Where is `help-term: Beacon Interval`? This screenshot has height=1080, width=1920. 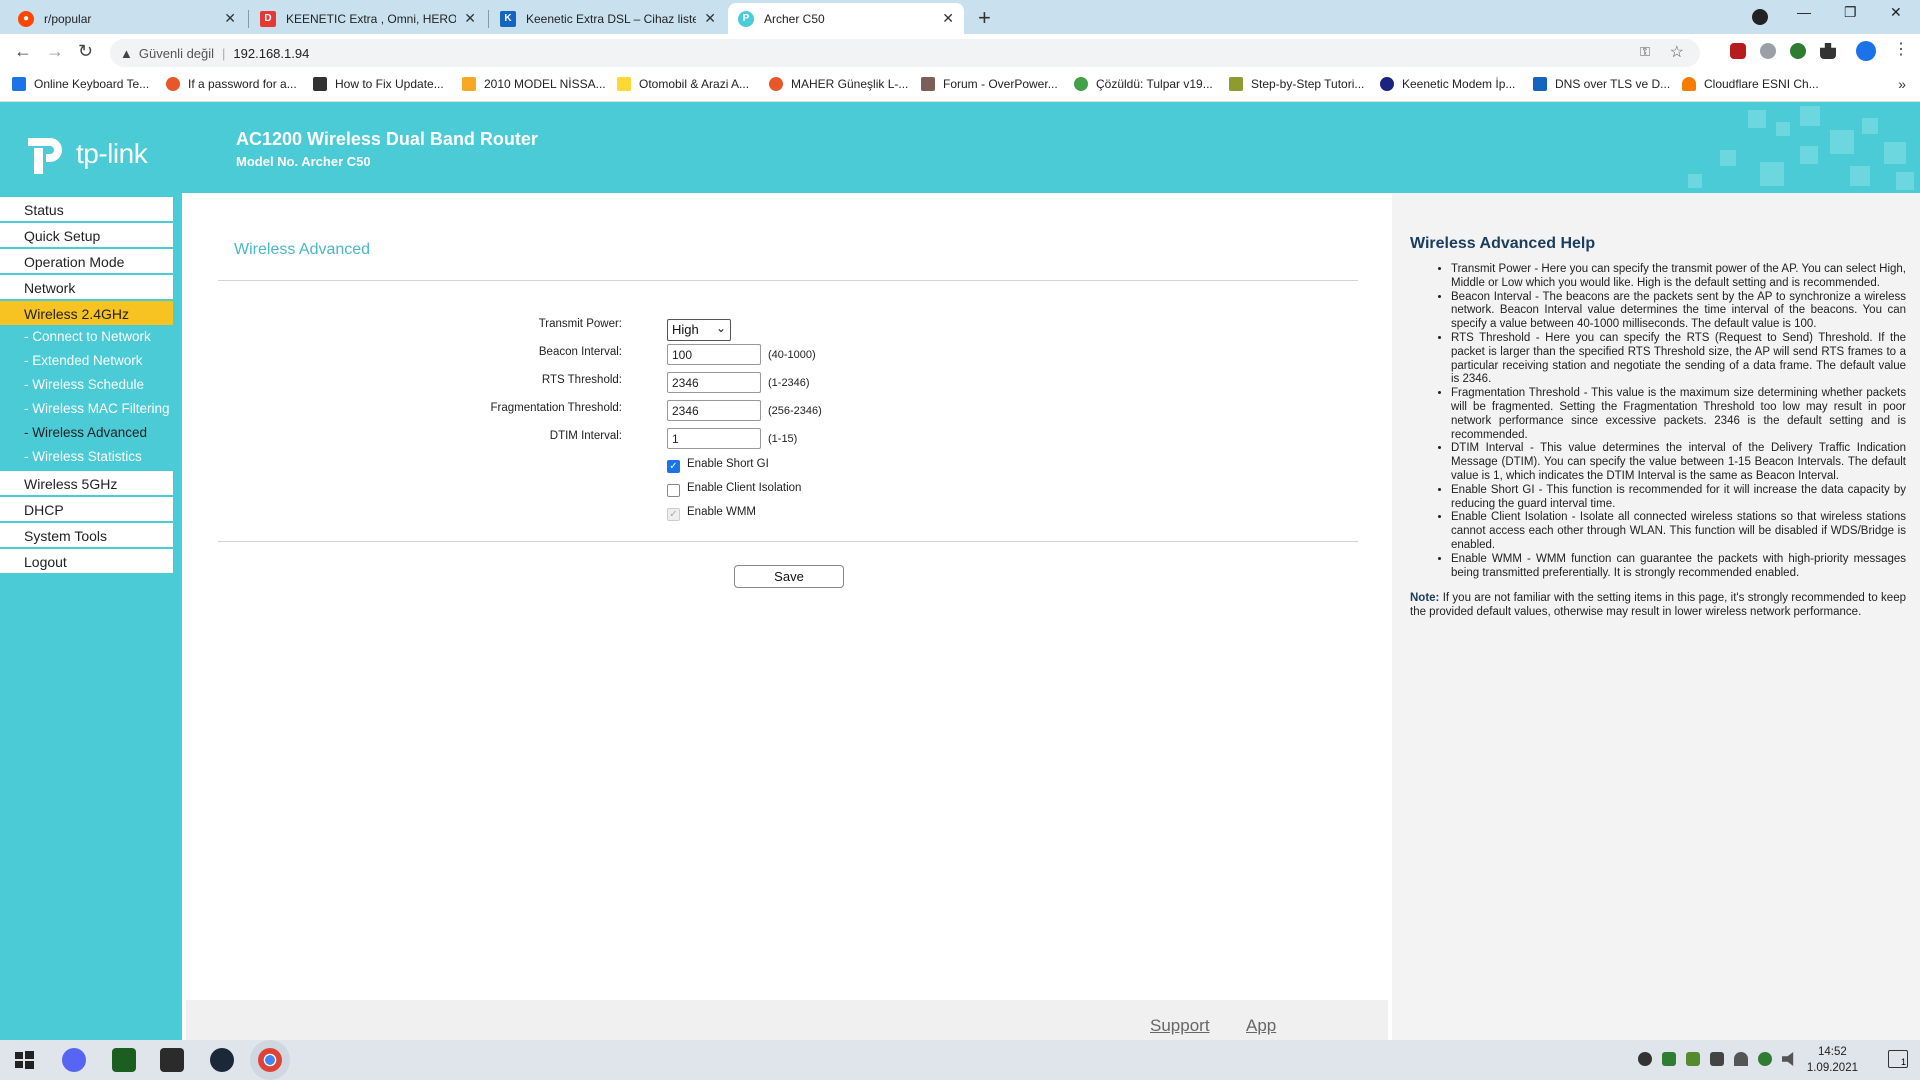
help-term: Beacon Interval is located at coordinates (1491, 296).